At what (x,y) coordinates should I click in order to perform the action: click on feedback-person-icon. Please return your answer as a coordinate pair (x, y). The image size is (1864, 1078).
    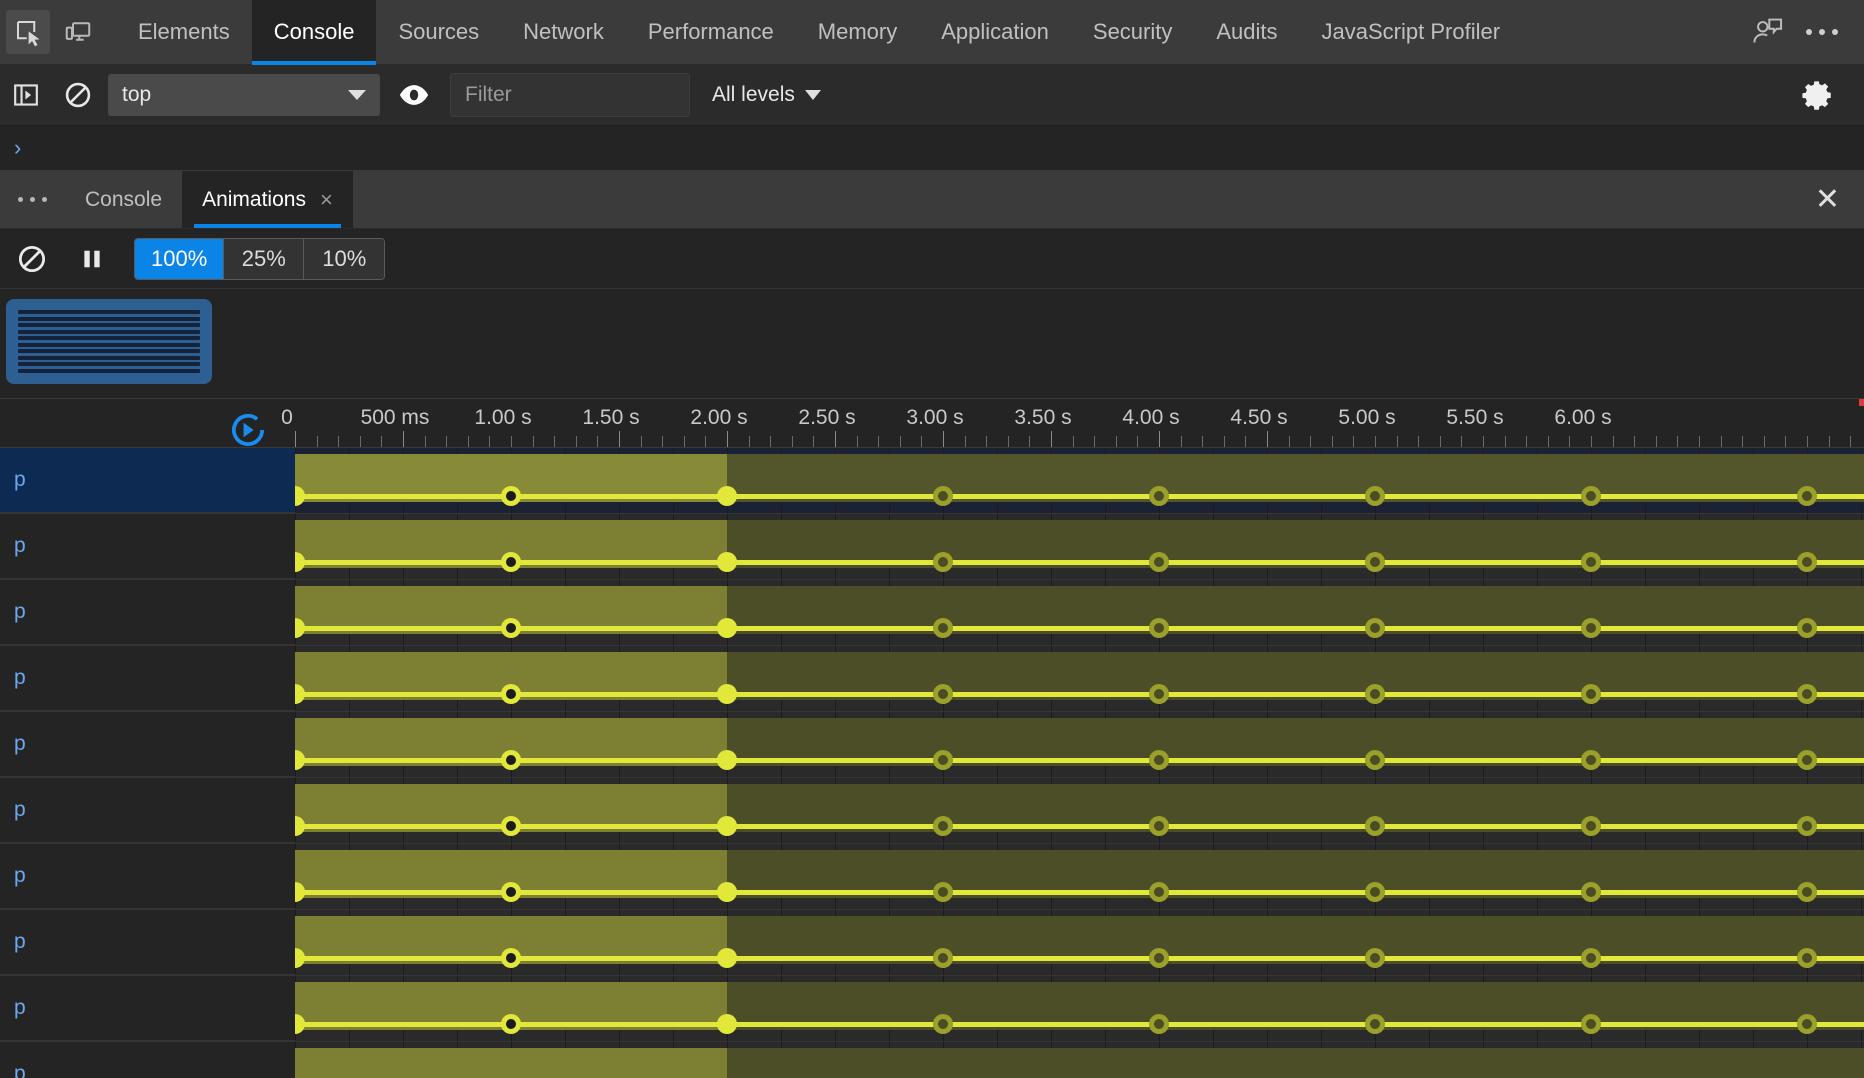
    Looking at the image, I should click on (1768, 32).